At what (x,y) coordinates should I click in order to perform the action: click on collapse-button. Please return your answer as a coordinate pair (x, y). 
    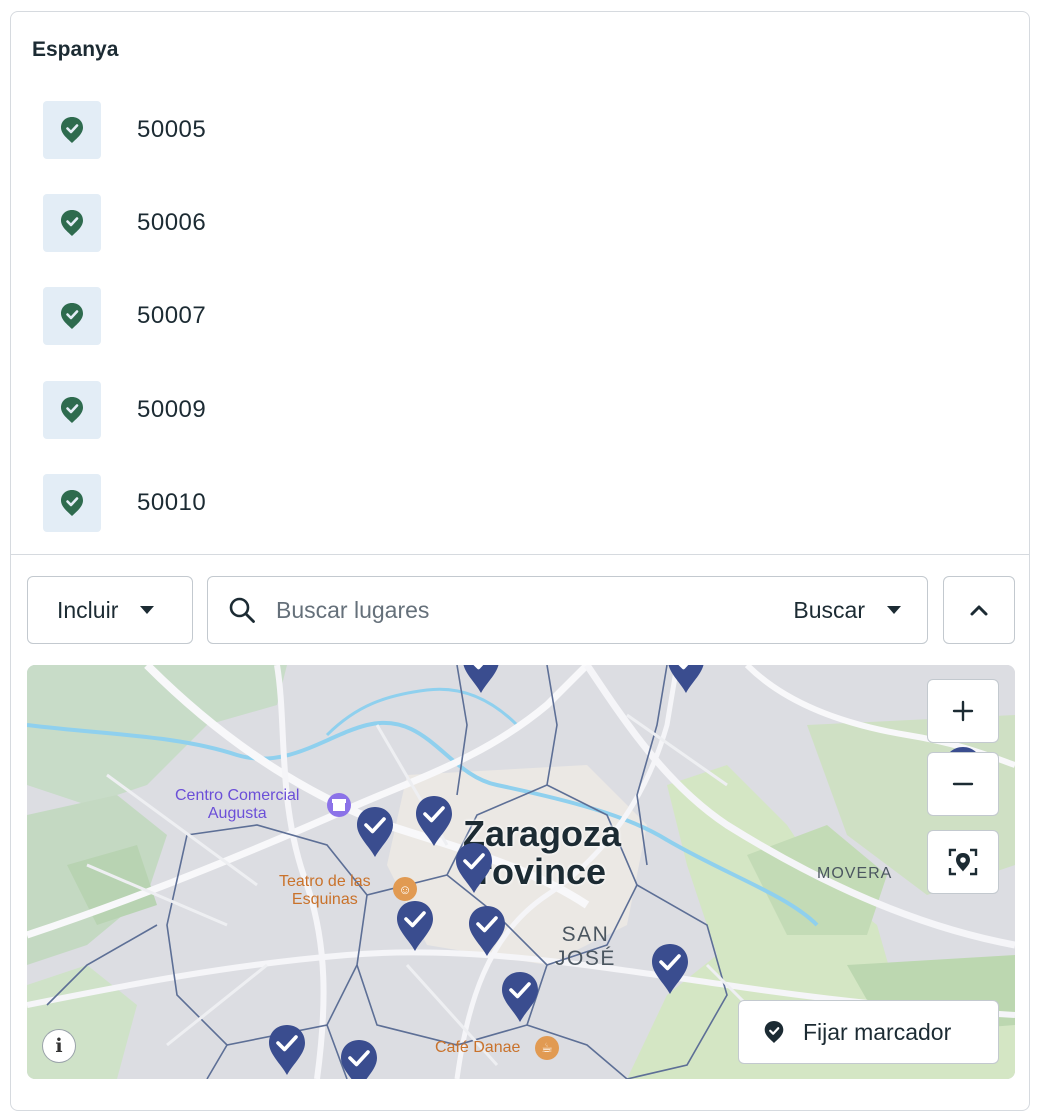
    Looking at the image, I should click on (979, 610).